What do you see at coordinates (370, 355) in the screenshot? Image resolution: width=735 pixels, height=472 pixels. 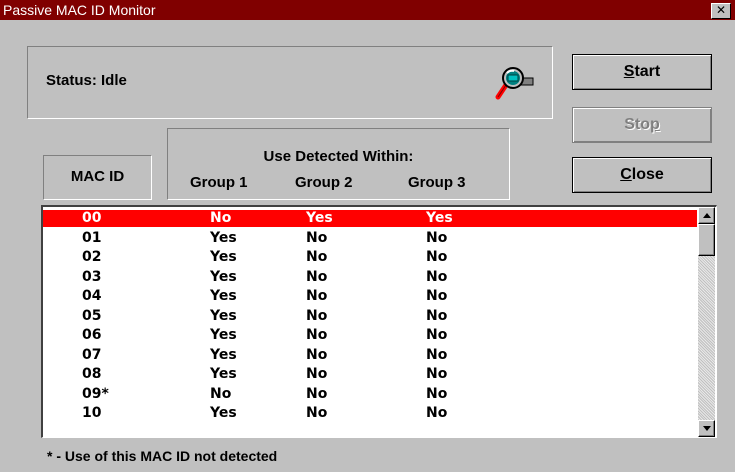 I see `table-row: 07 Yes No No` at bounding box center [370, 355].